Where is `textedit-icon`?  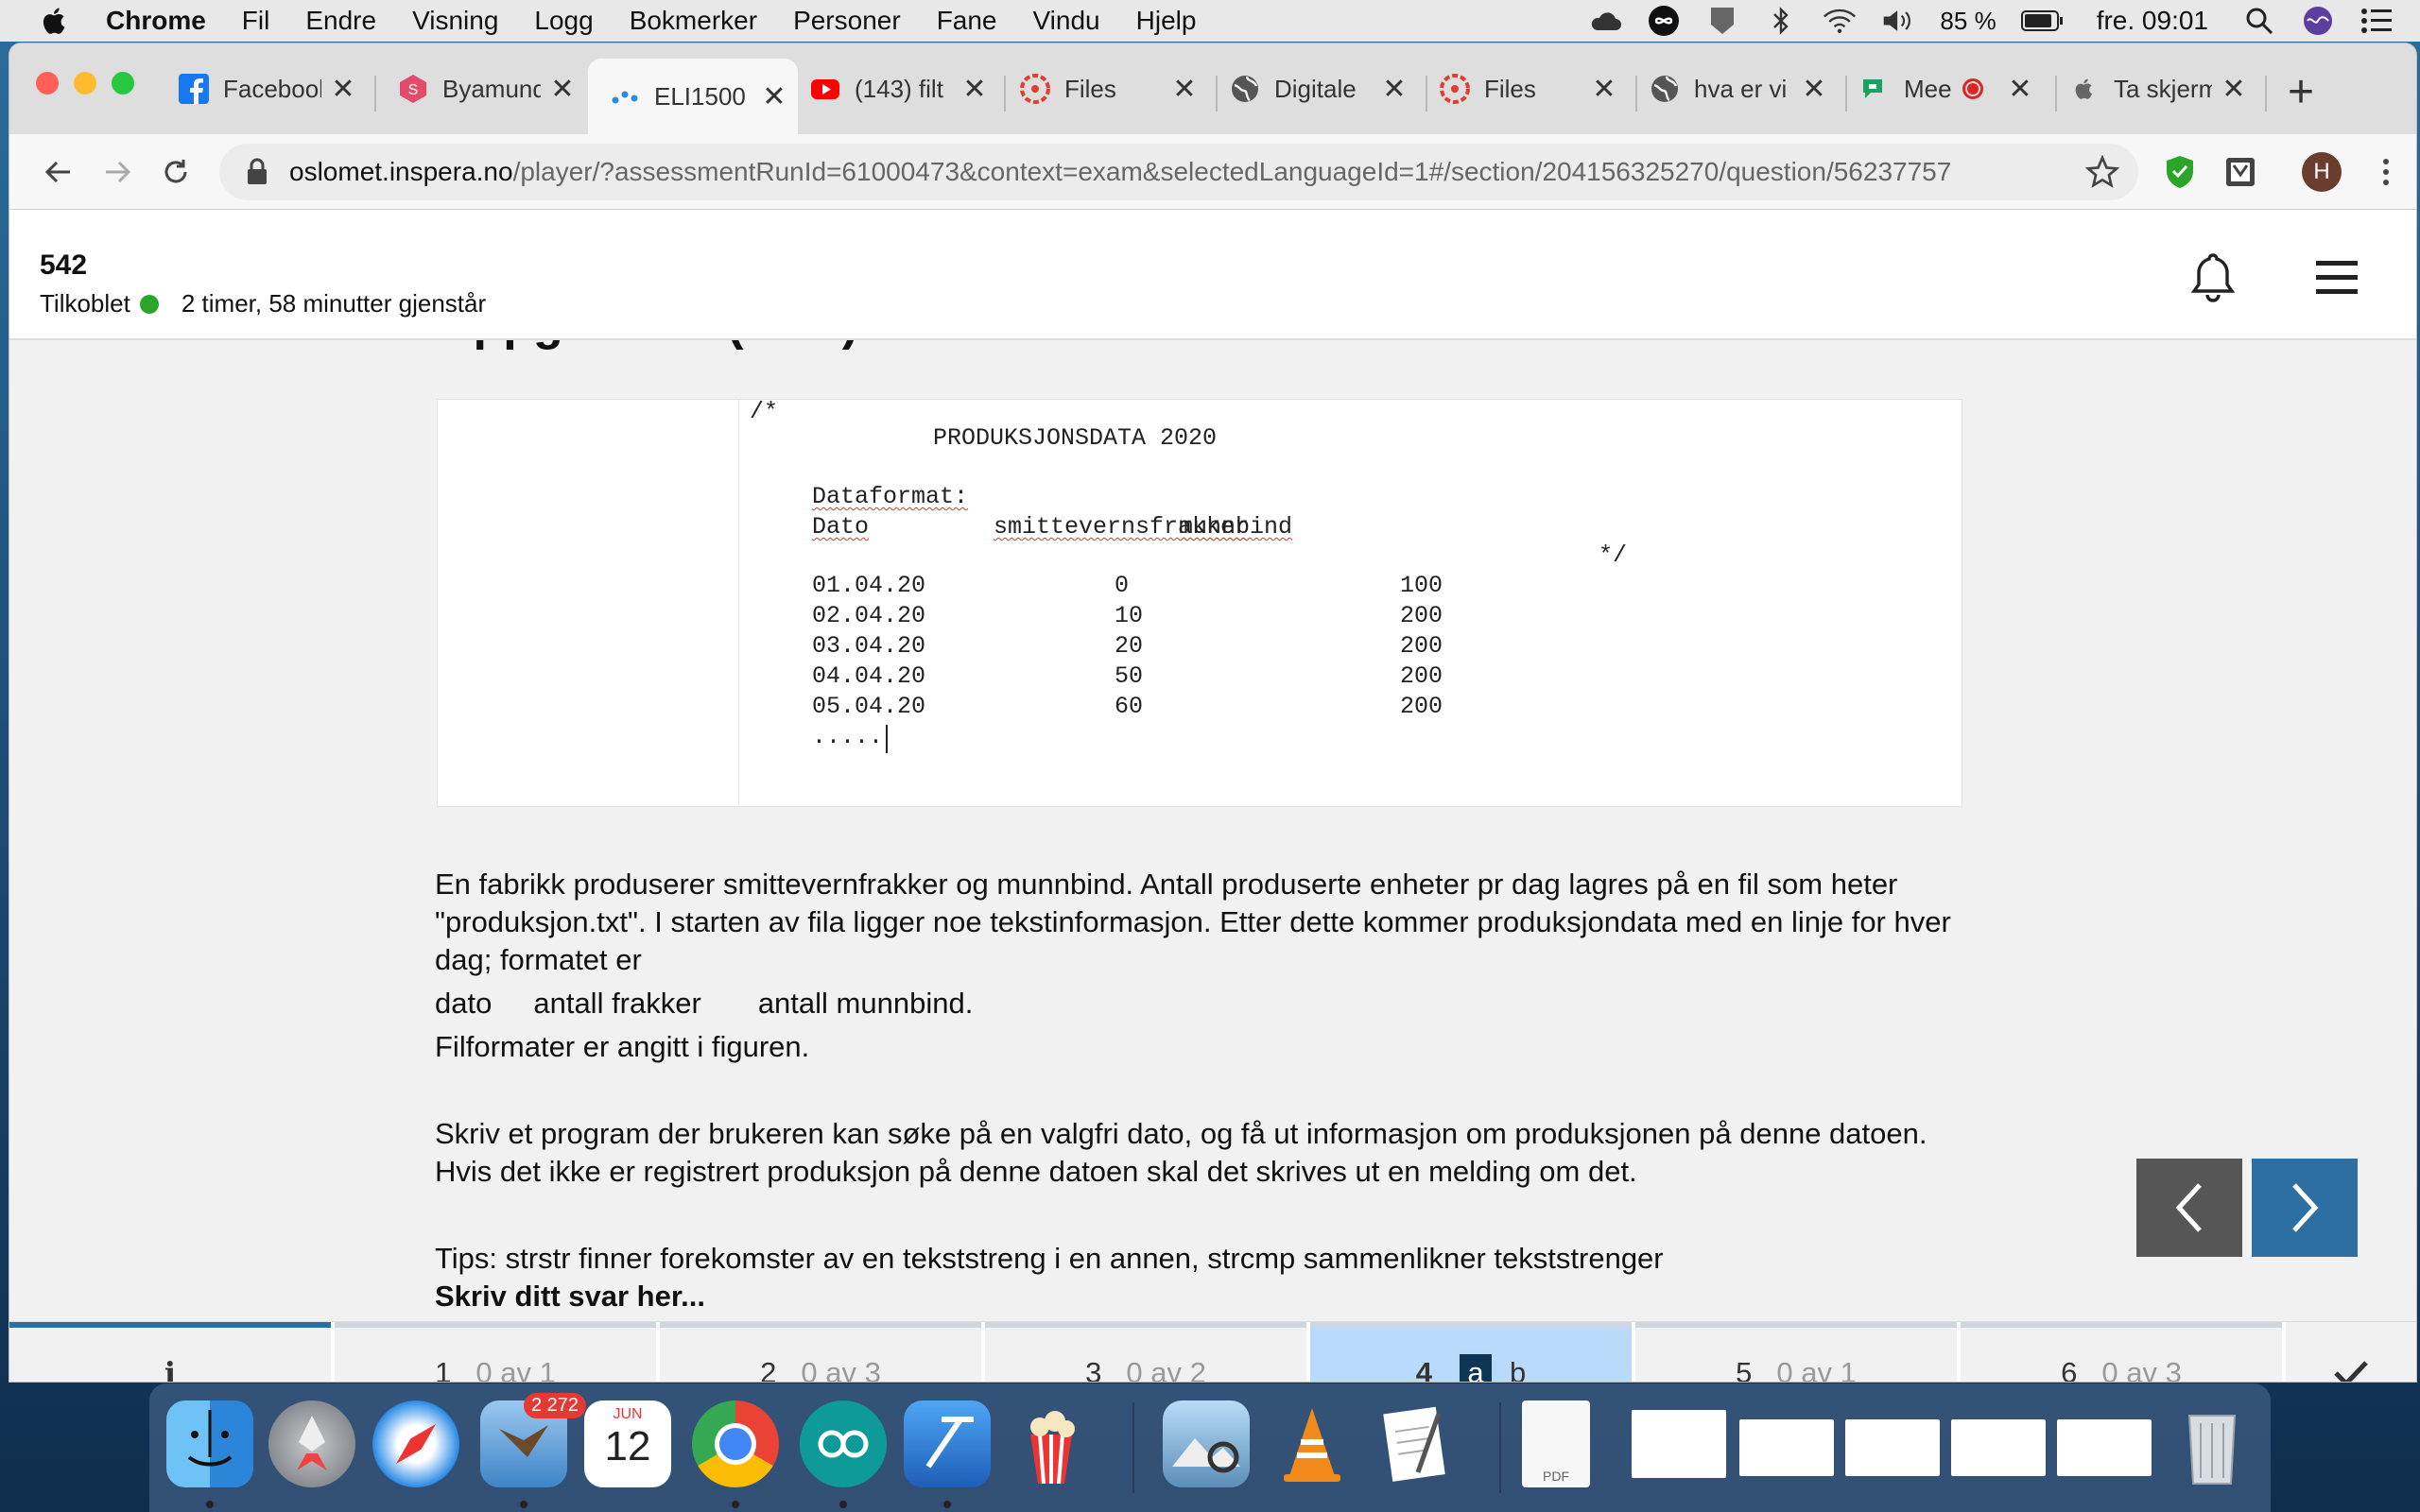
textedit-icon is located at coordinates (1416, 1443).